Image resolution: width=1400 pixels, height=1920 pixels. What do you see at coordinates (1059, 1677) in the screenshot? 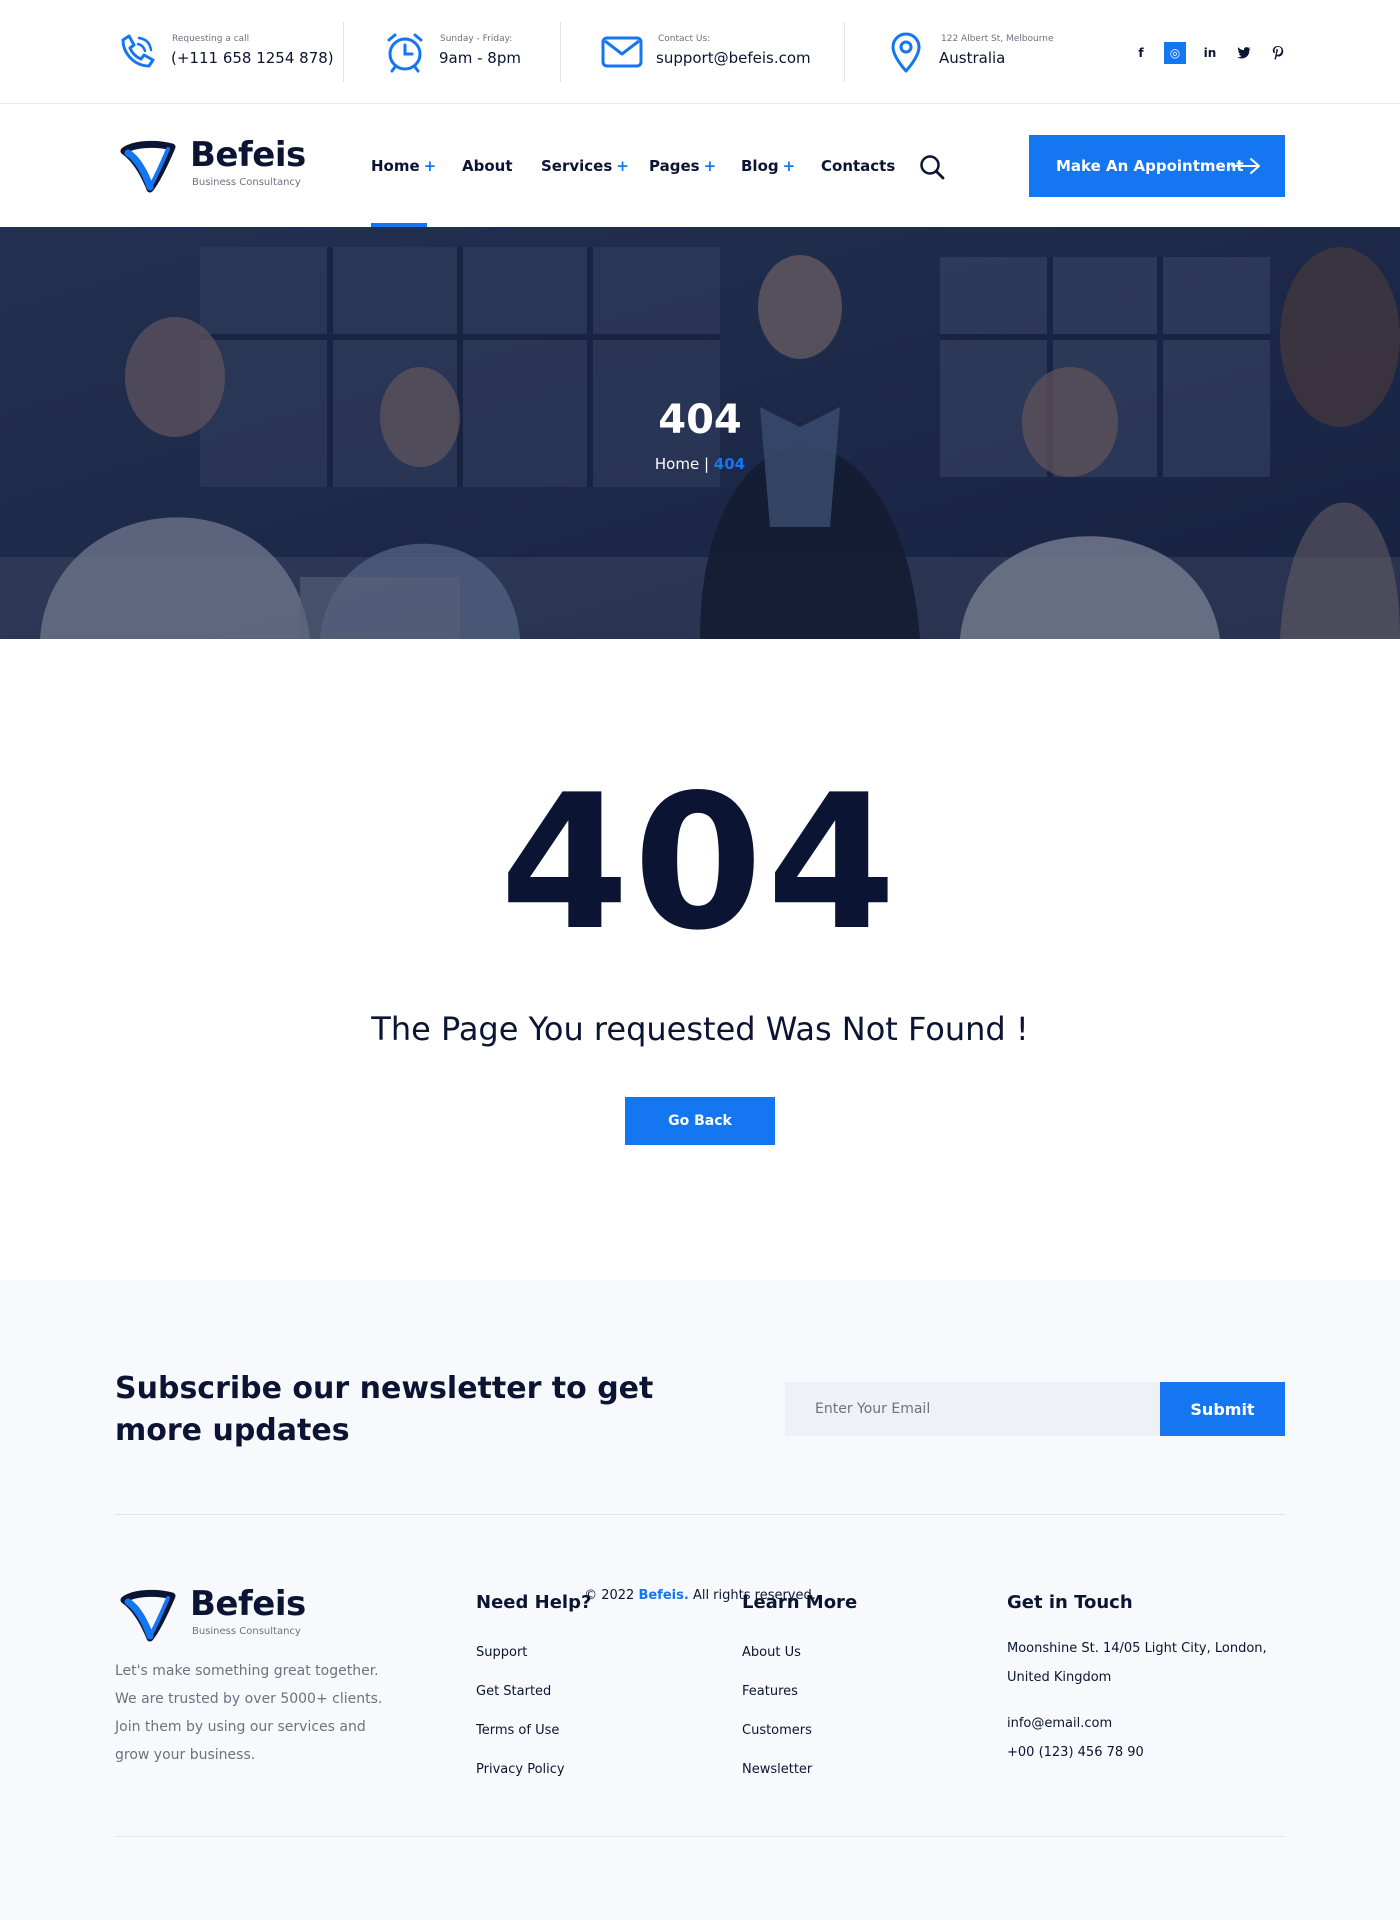
I see `contact-address-line2: United Kingdom` at bounding box center [1059, 1677].